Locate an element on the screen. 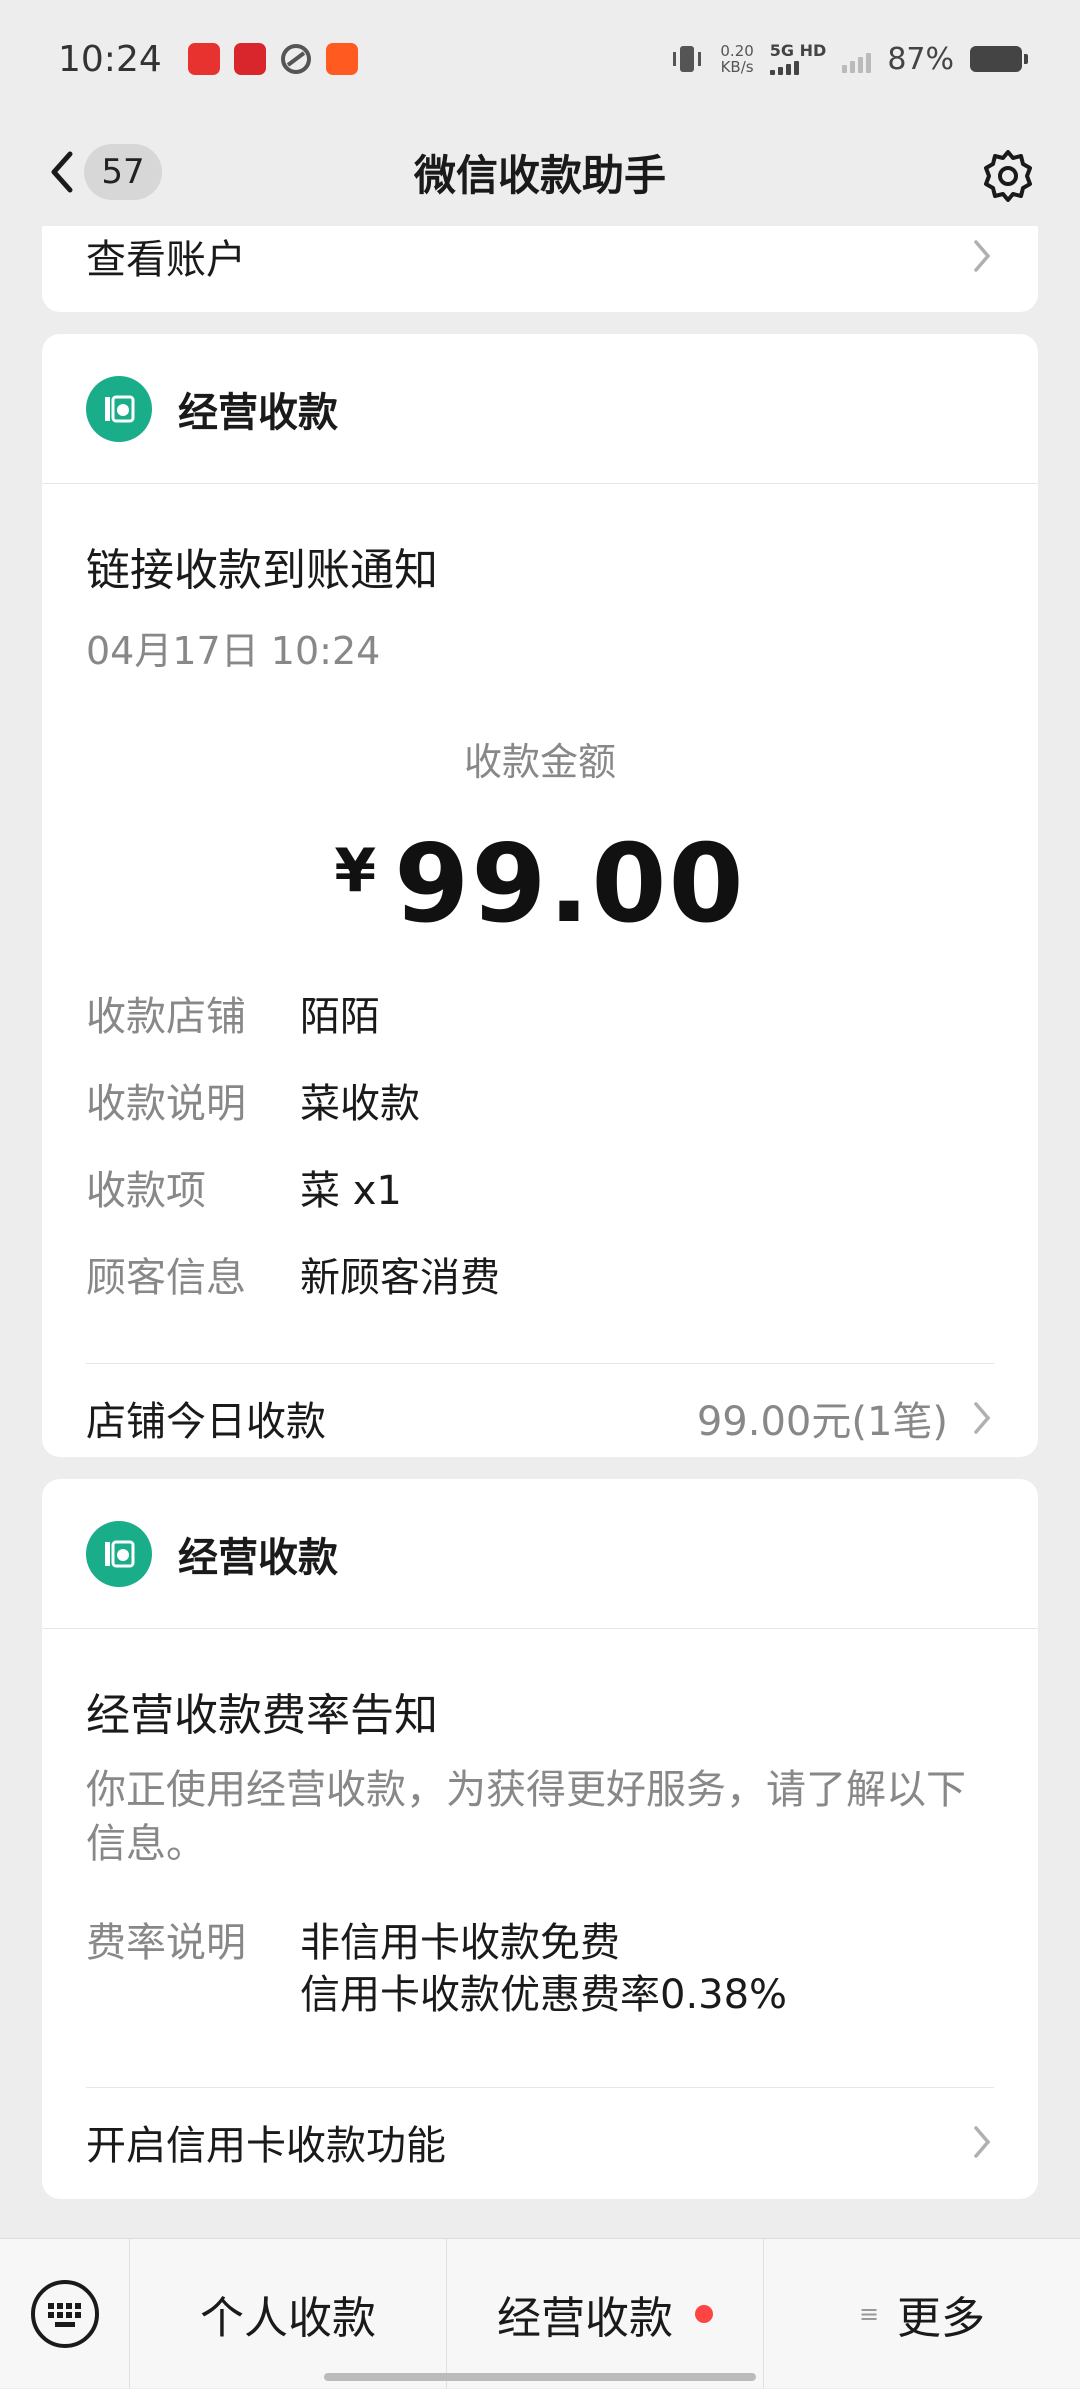  link-app-icon is located at coordinates (295, 59).